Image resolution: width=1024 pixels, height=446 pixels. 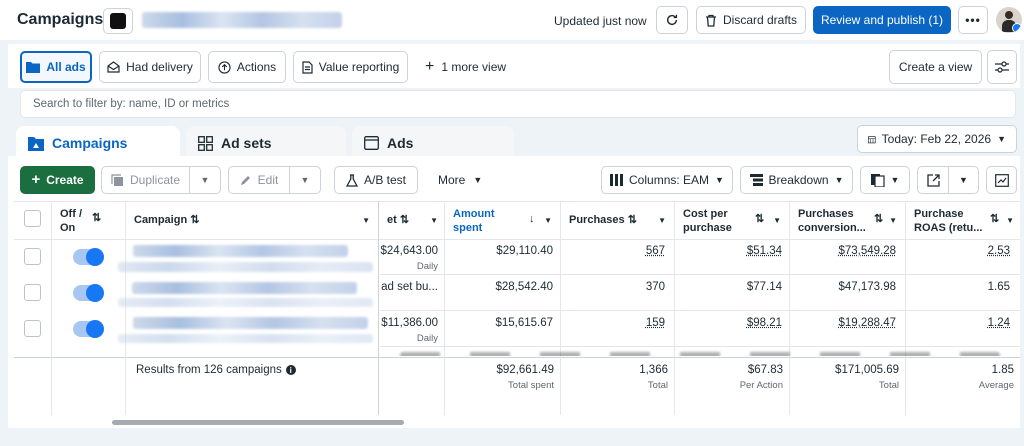 I want to click on calendar-icon, so click(x=872, y=139).